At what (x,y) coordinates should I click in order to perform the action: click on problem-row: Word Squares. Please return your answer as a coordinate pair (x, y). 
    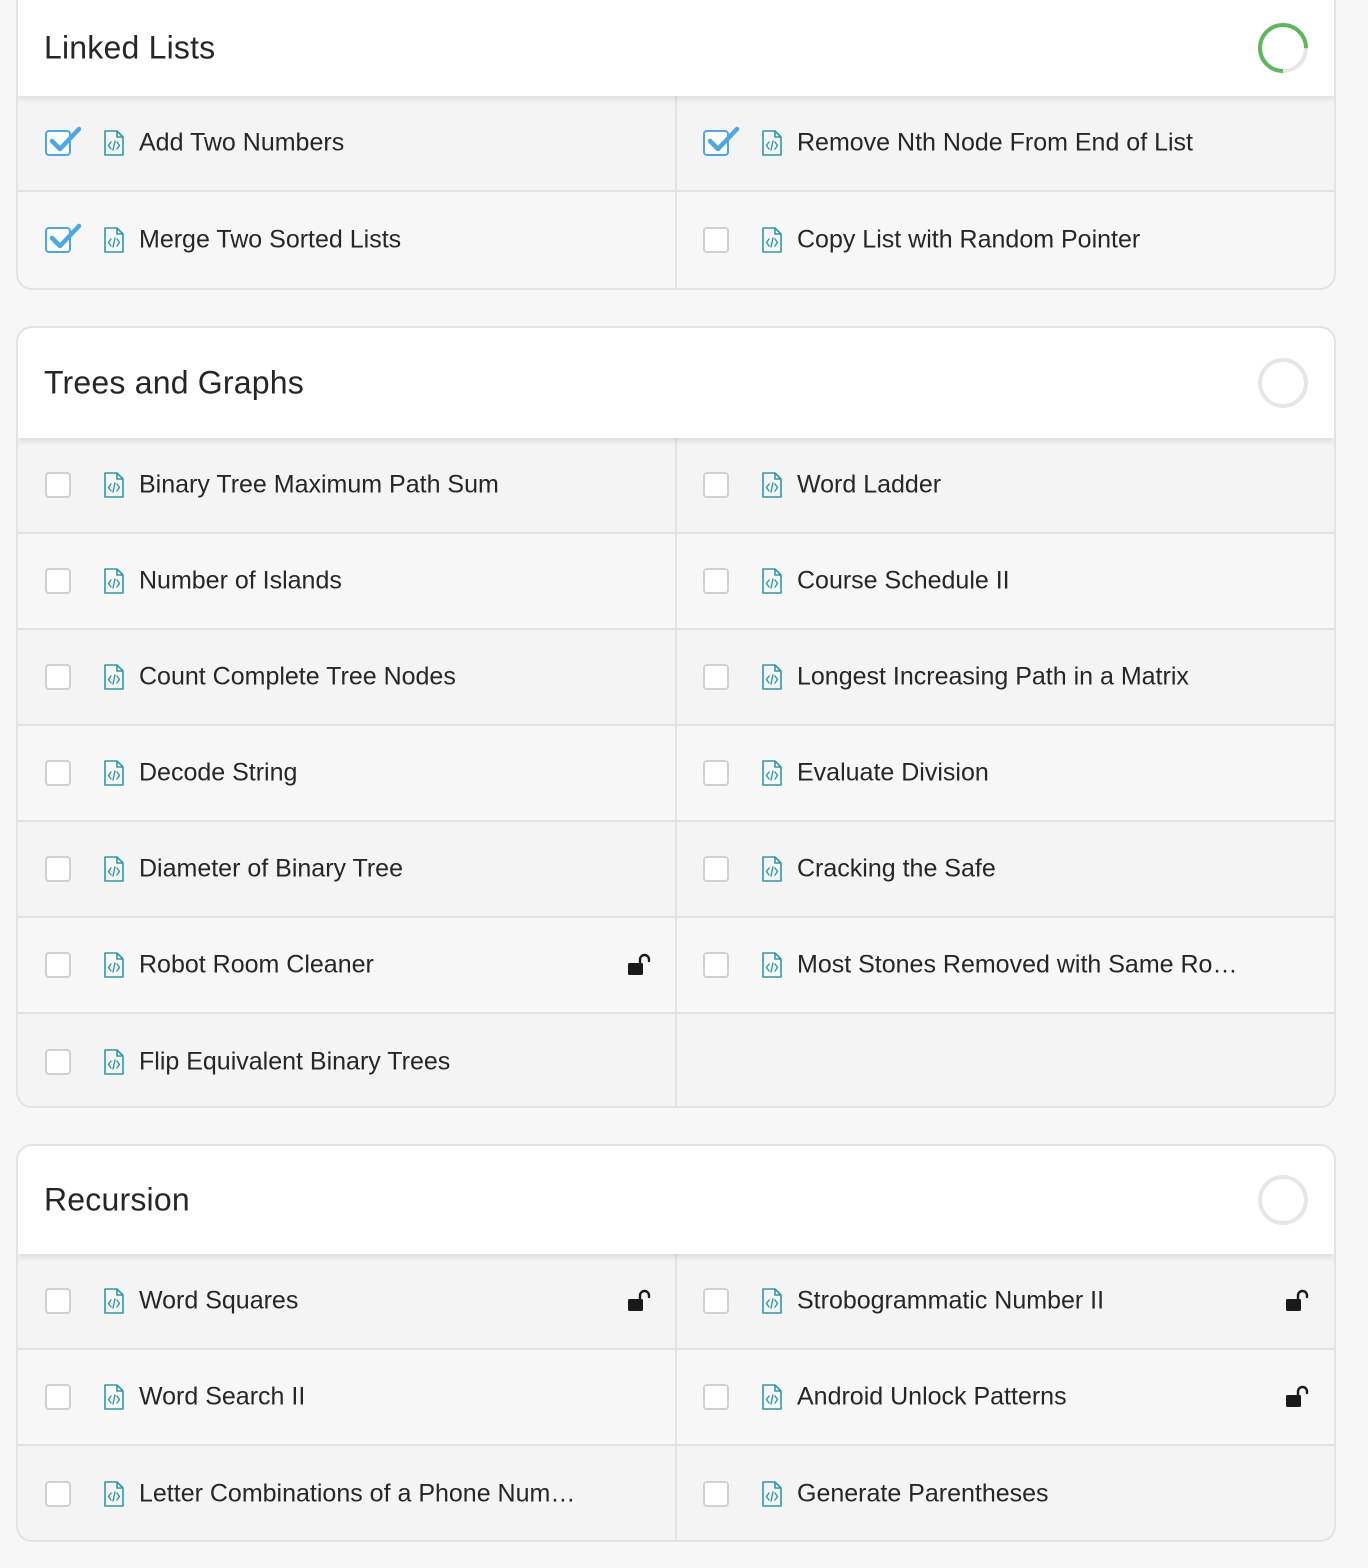
    Looking at the image, I should click on (347, 1302).